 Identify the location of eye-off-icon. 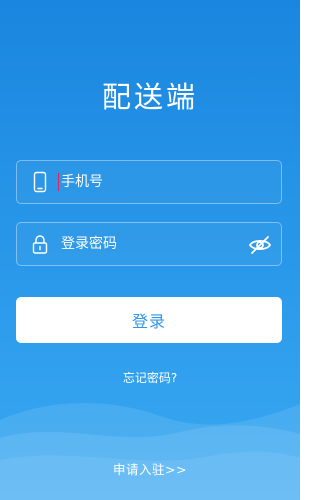
(260, 245).